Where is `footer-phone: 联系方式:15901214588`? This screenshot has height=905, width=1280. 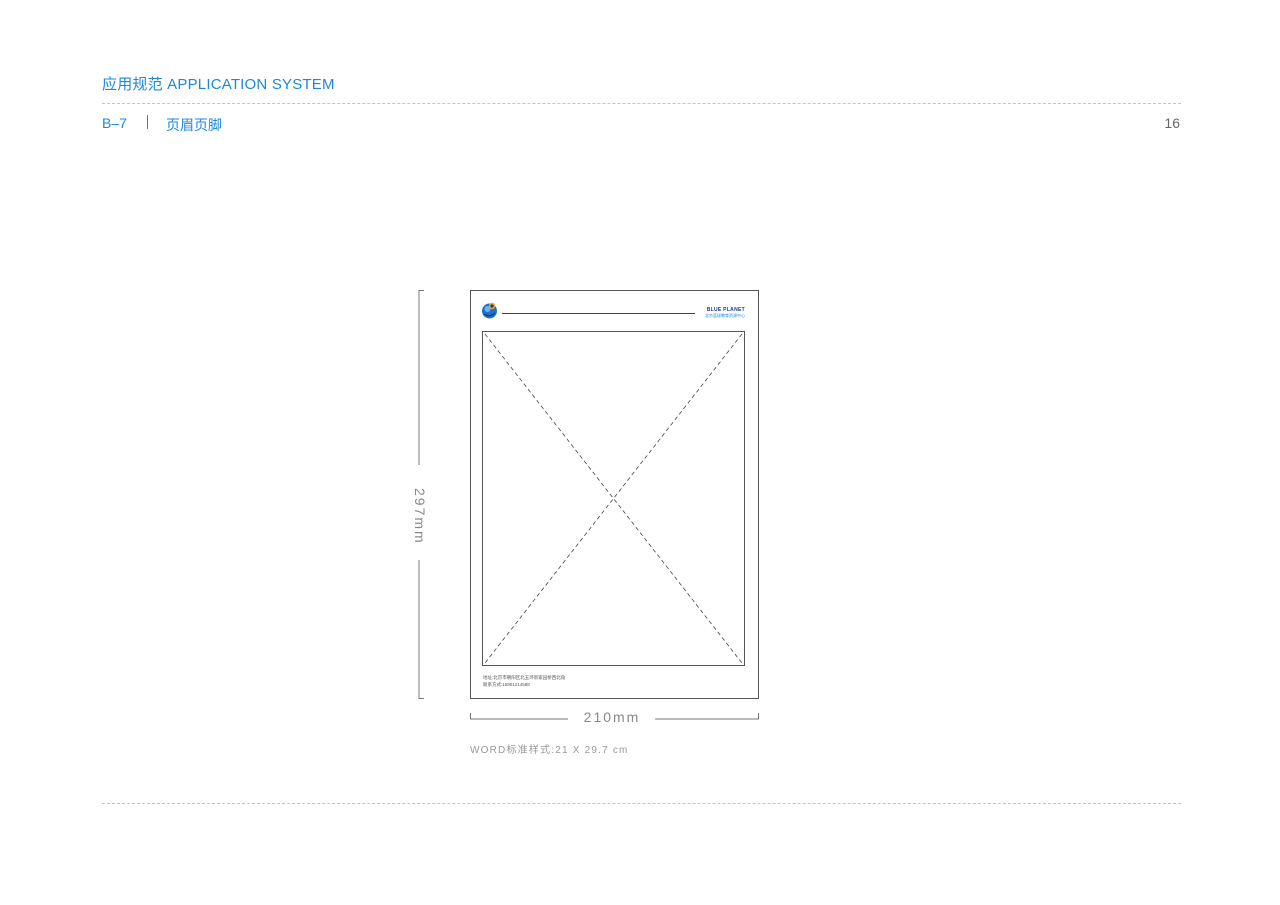
footer-phone: 联系方式:15901214588 is located at coordinates (506, 684).